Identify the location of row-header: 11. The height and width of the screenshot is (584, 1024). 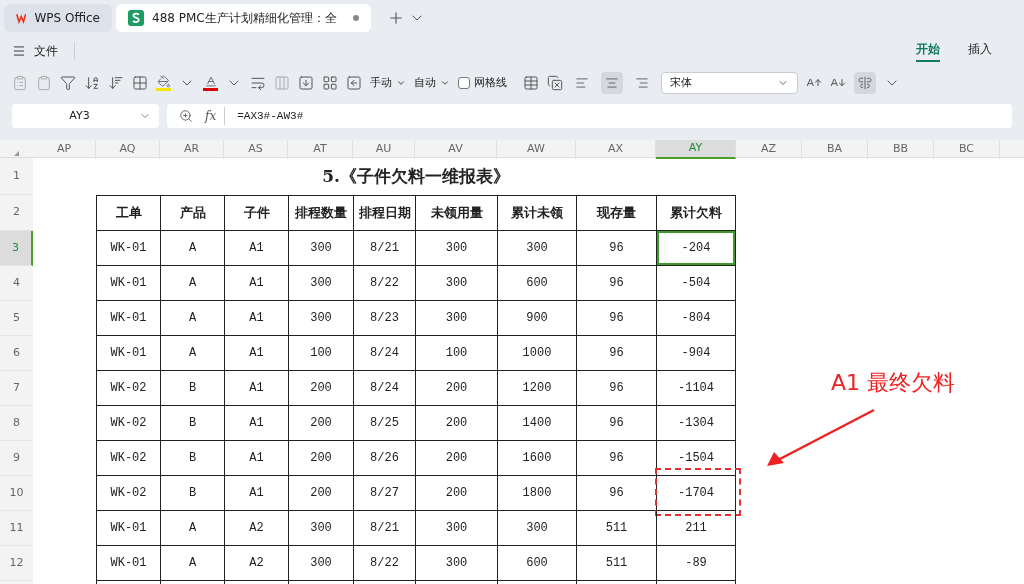
(16, 528).